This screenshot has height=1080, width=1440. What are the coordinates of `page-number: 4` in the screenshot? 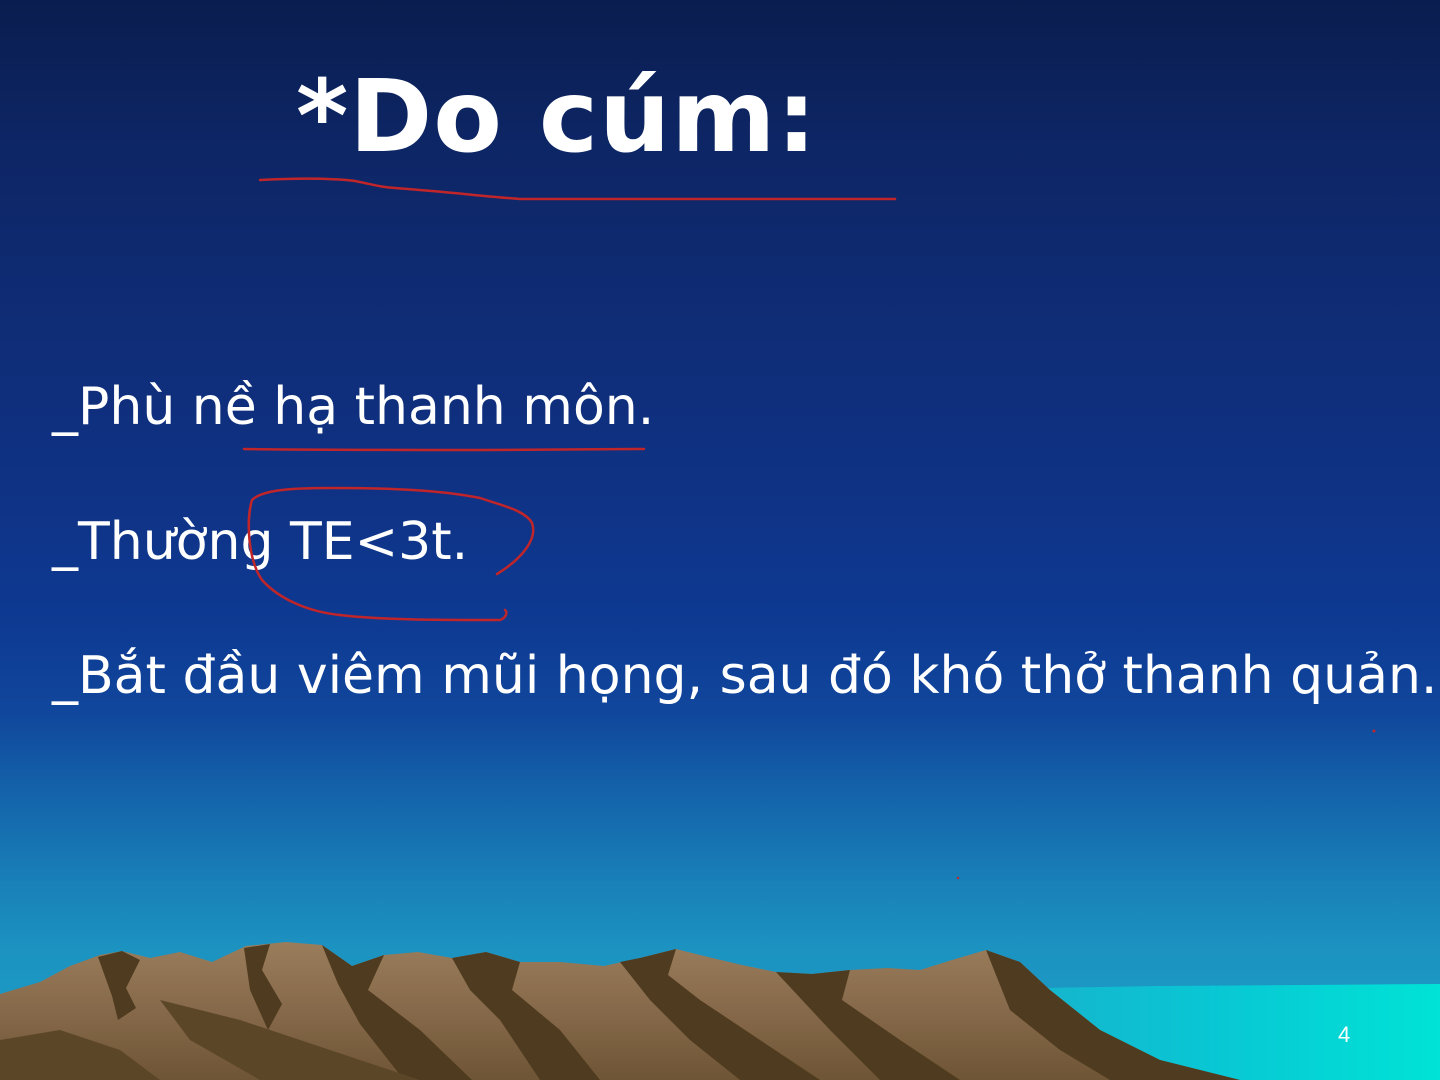 It's located at (1344, 1034).